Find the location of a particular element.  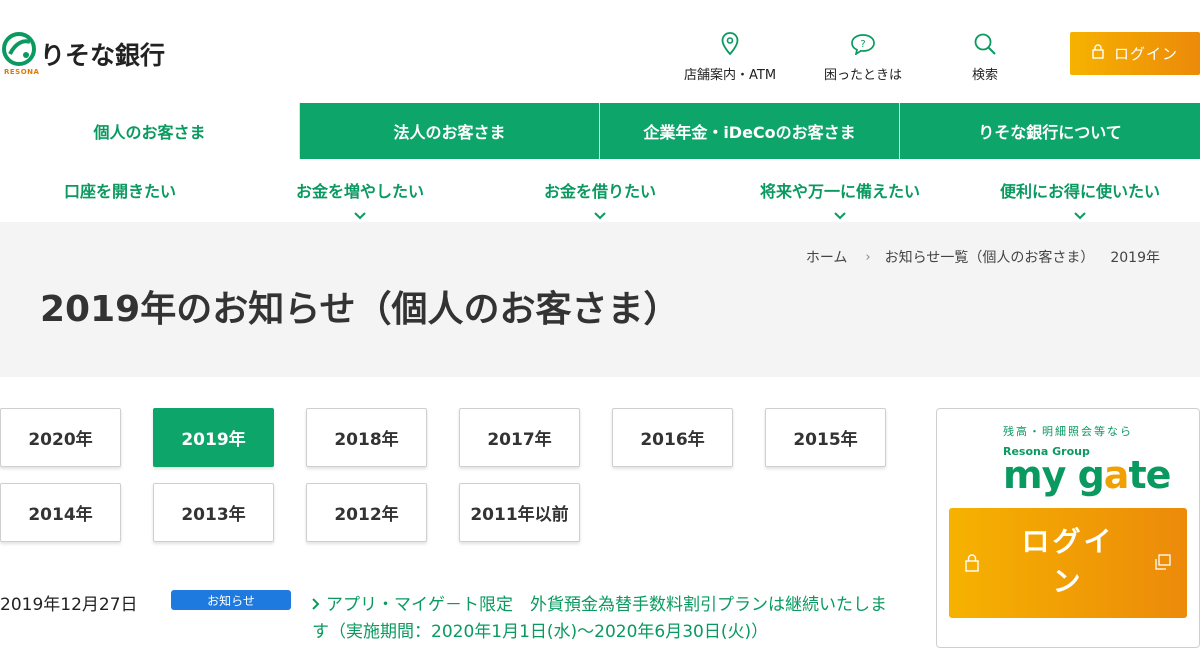

subnav-label: 口座を開きたい is located at coordinates (119, 191).